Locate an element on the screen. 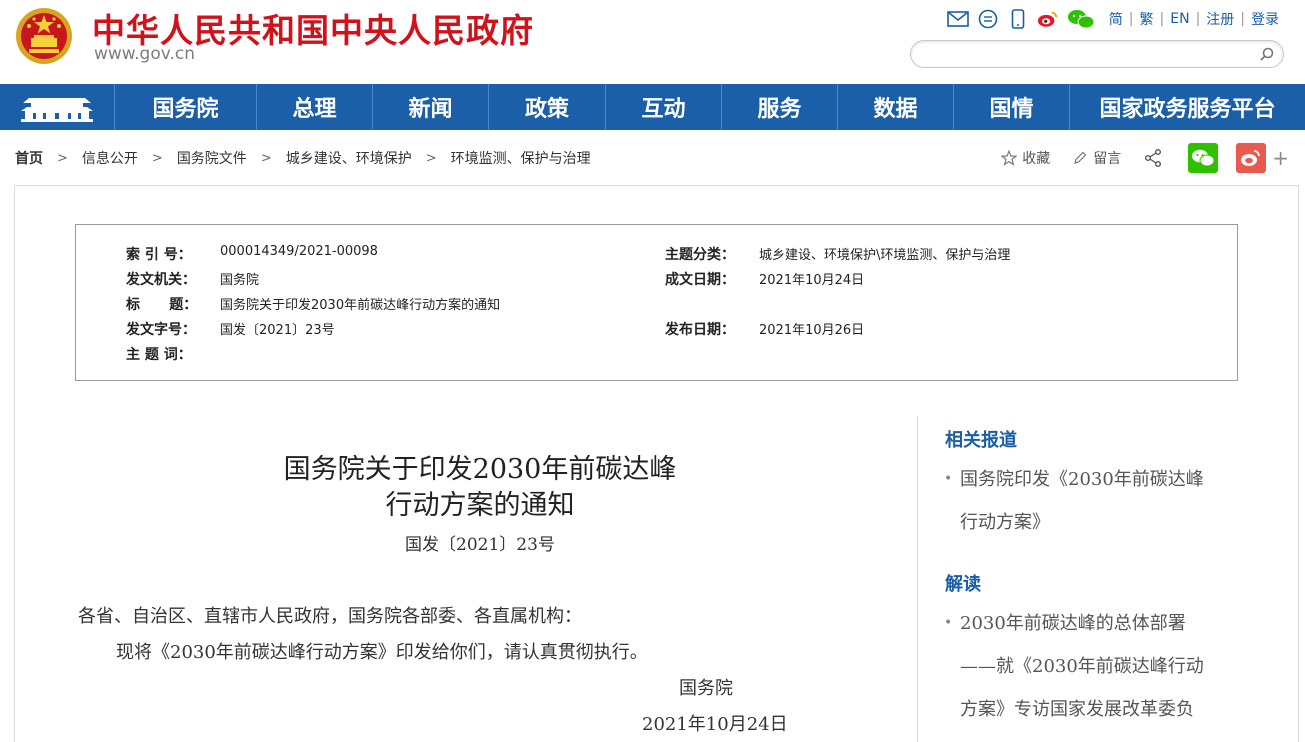  meta-title-label: 标 题： is located at coordinates (162, 305).